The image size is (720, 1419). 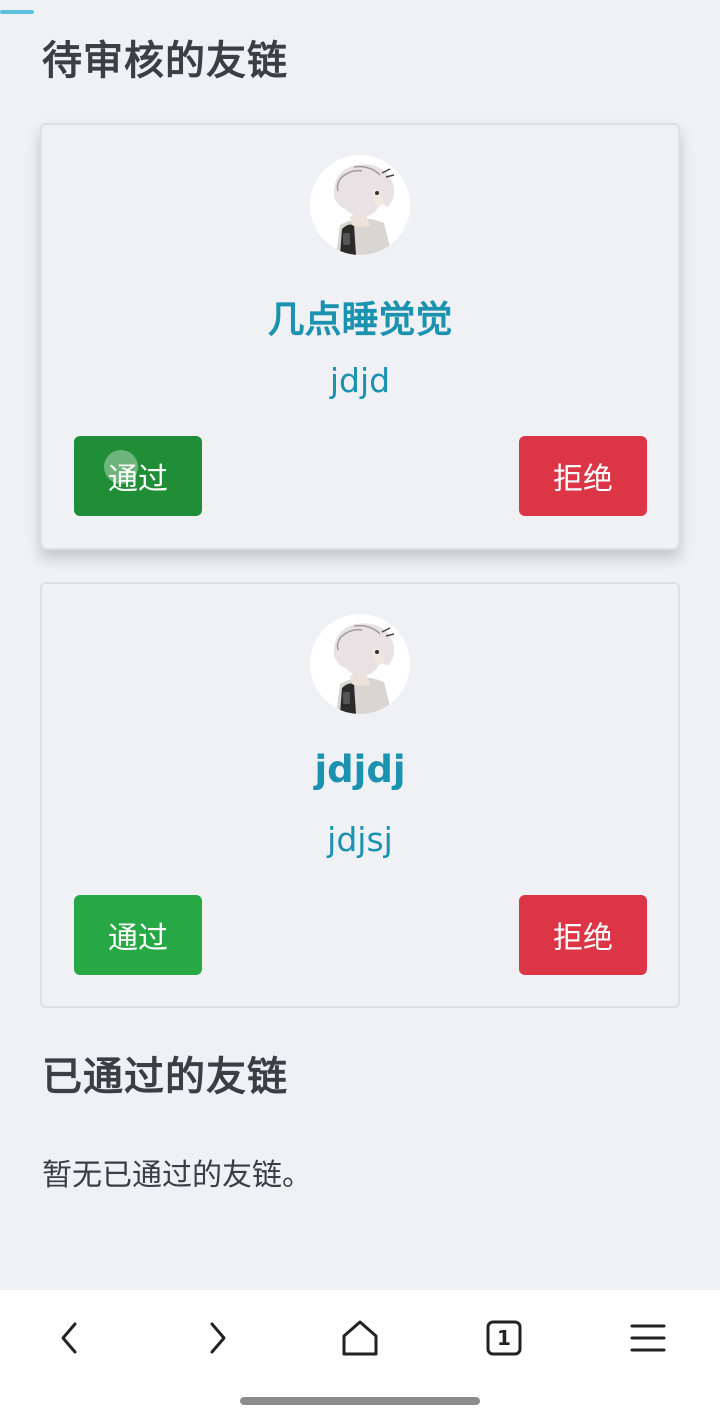 I want to click on menu-button, so click(x=648, y=1338).